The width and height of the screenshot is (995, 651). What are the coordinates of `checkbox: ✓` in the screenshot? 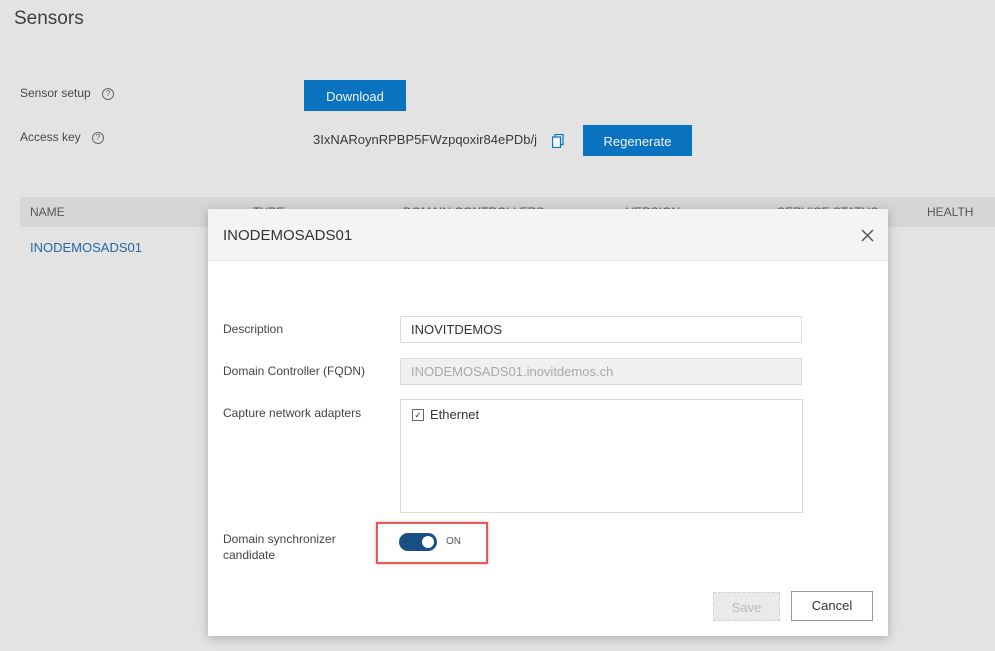 It's located at (418, 414).